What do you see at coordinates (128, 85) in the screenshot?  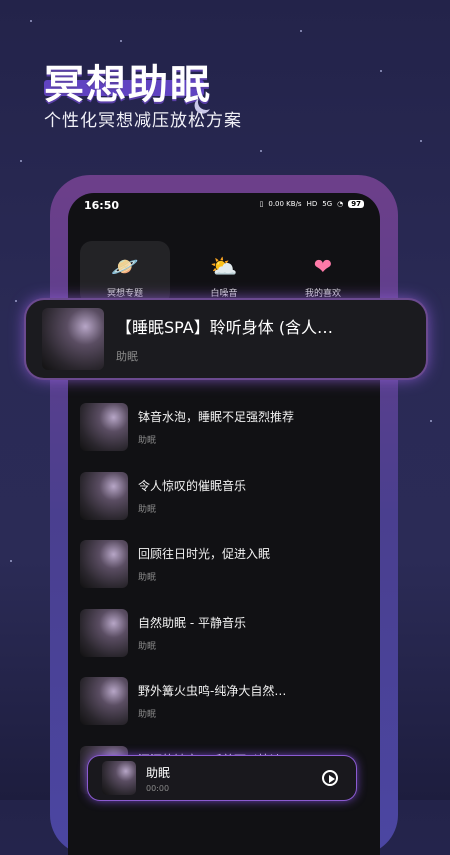 I see `hero-title: 冥想助眠` at bounding box center [128, 85].